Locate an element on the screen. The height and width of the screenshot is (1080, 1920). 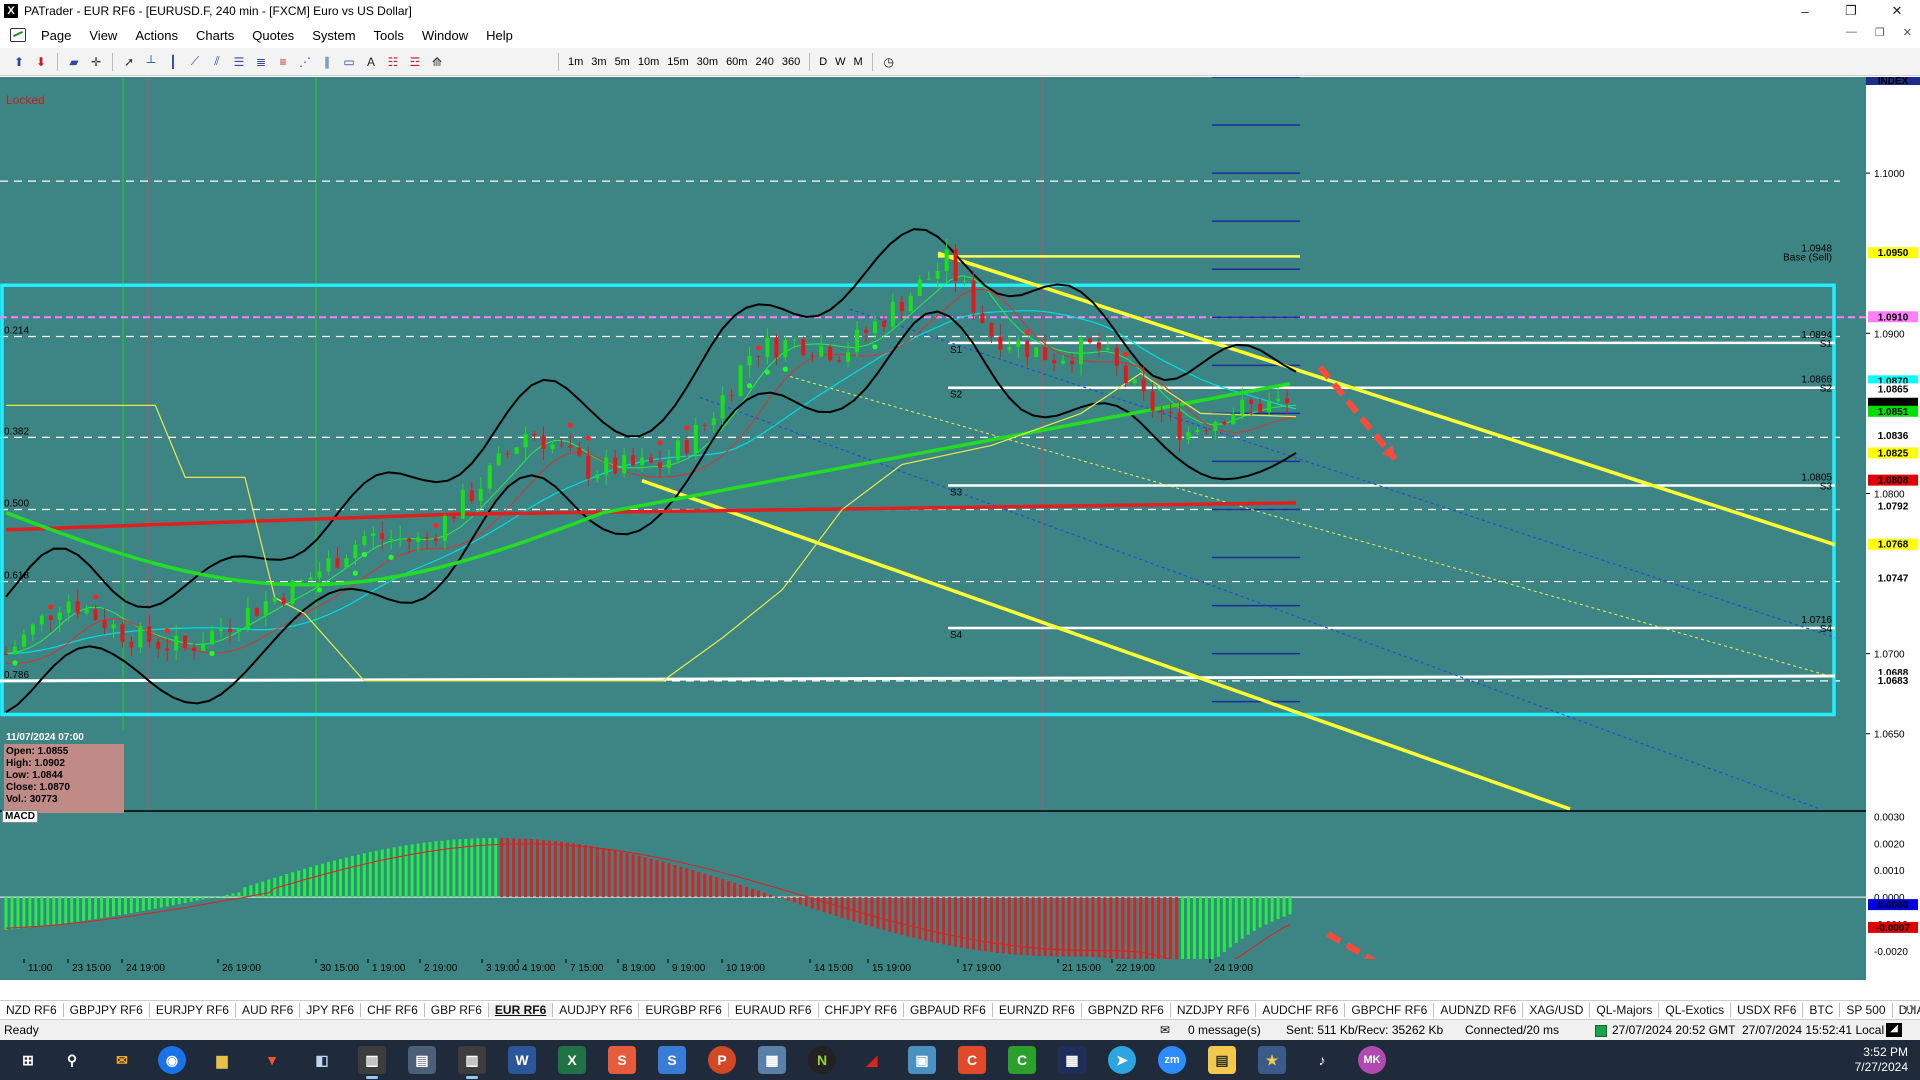
symbol-tab: GBPCHF RF6 is located at coordinates (1390, 1010).